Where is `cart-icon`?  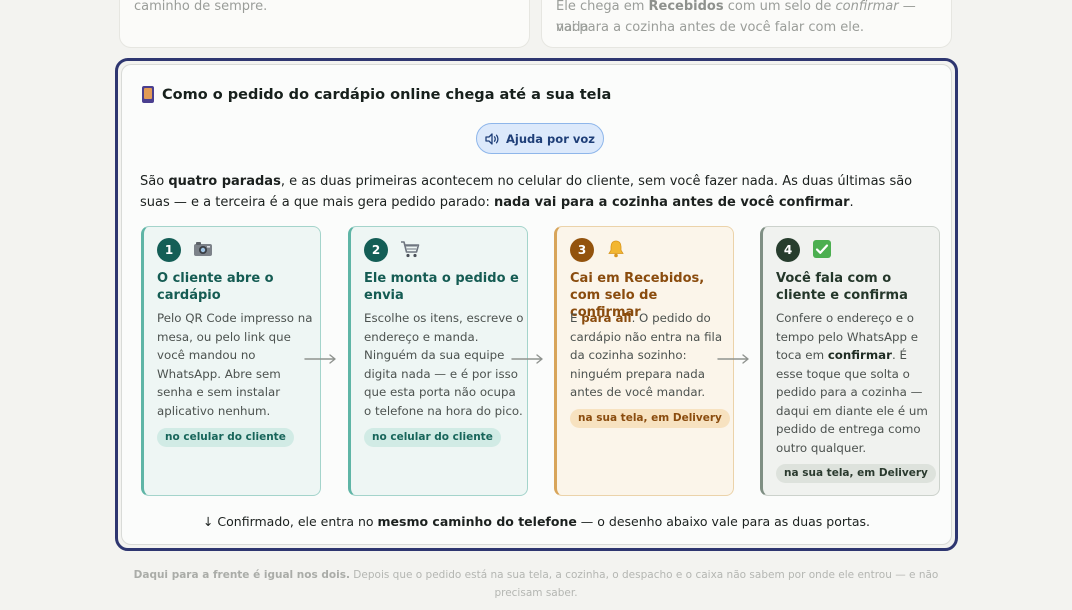 cart-icon is located at coordinates (410, 249).